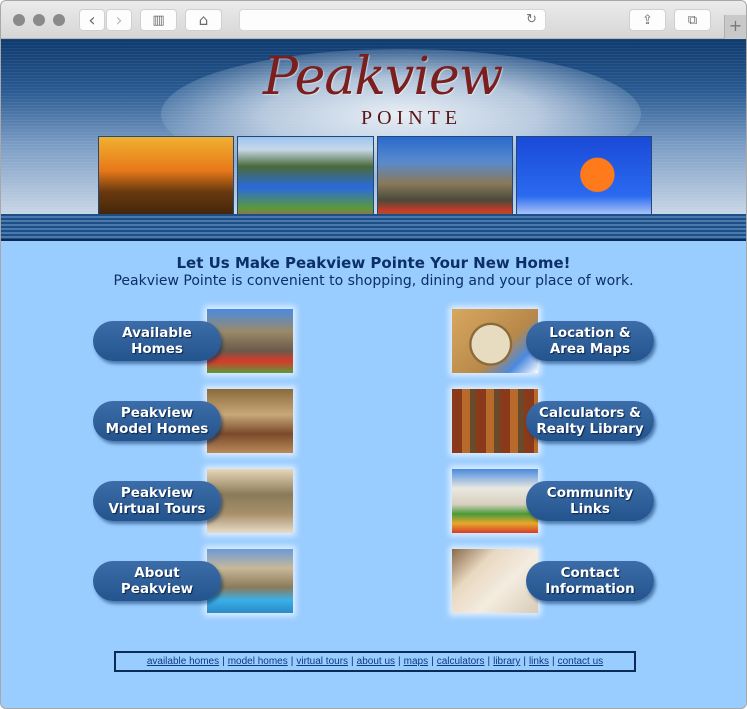 The width and height of the screenshot is (747, 709). I want to click on community-links-button: Community Links, so click(590, 501).